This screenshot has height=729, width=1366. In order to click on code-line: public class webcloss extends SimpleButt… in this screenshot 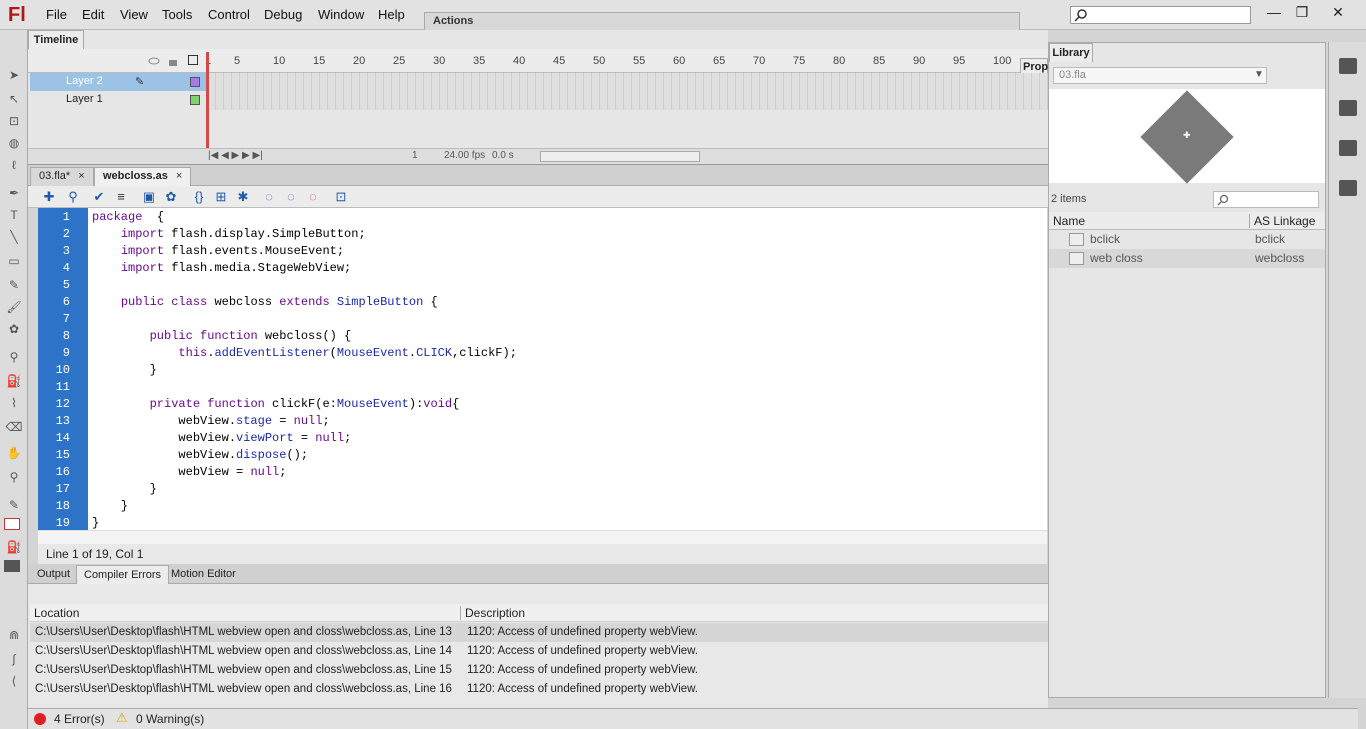, I will do `click(265, 302)`.